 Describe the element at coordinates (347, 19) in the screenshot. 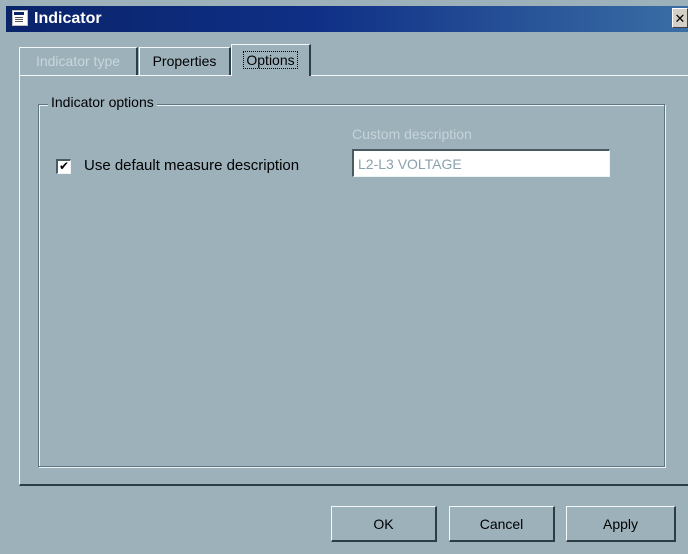

I see `title-bar: Indicator ✕` at that location.